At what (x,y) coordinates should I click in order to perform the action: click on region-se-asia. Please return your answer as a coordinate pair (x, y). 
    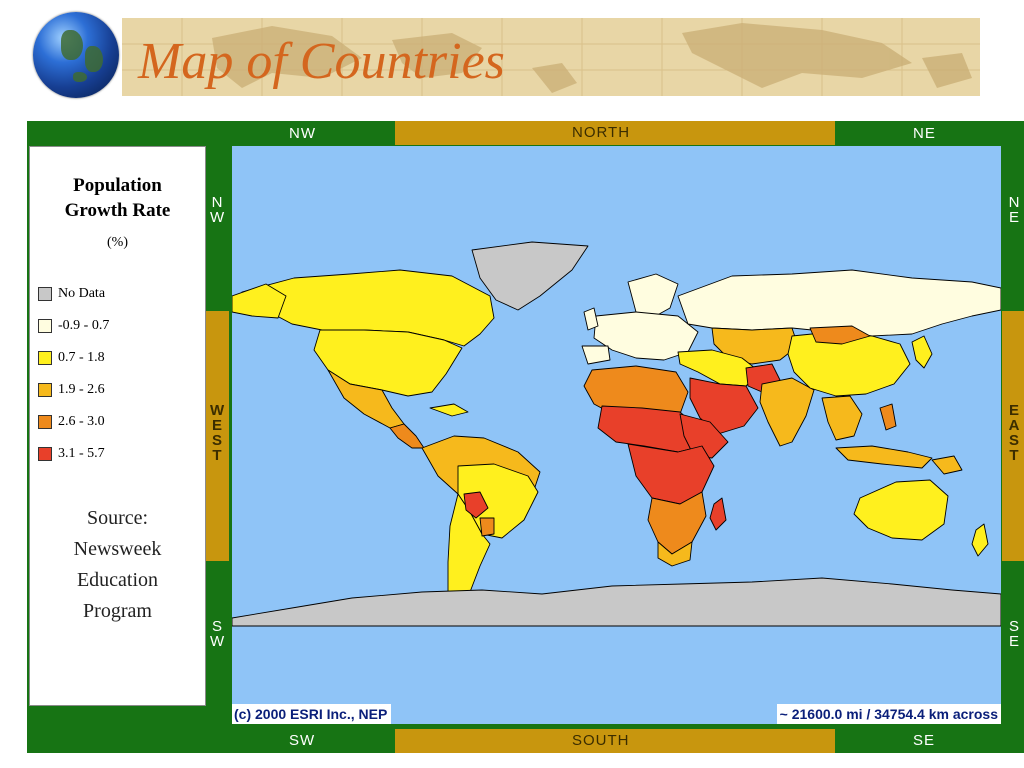
    Looking at the image, I should click on (842, 418).